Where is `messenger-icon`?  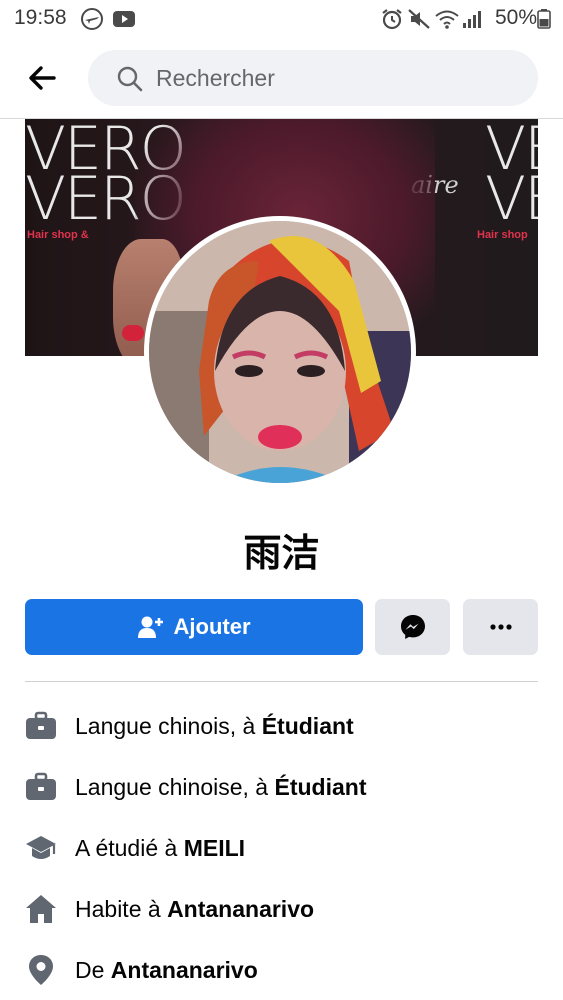
messenger-icon is located at coordinates (412, 627).